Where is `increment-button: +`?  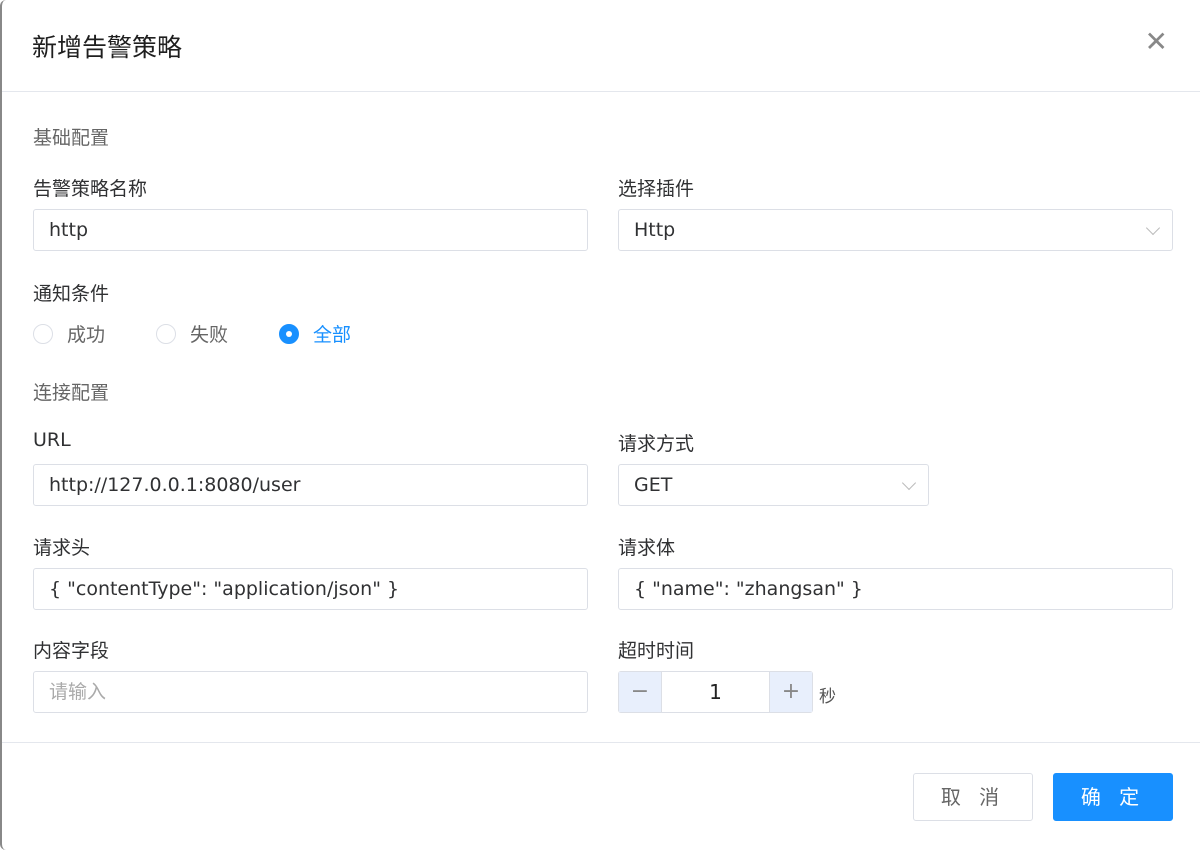
increment-button: + is located at coordinates (791, 692).